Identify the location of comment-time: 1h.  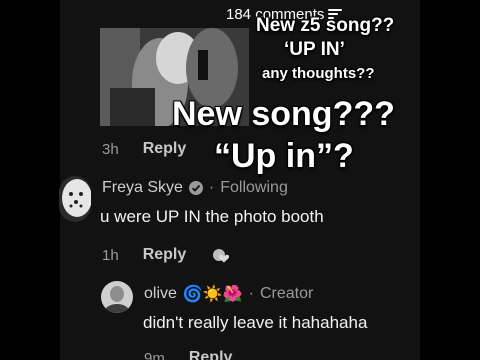
(110, 255).